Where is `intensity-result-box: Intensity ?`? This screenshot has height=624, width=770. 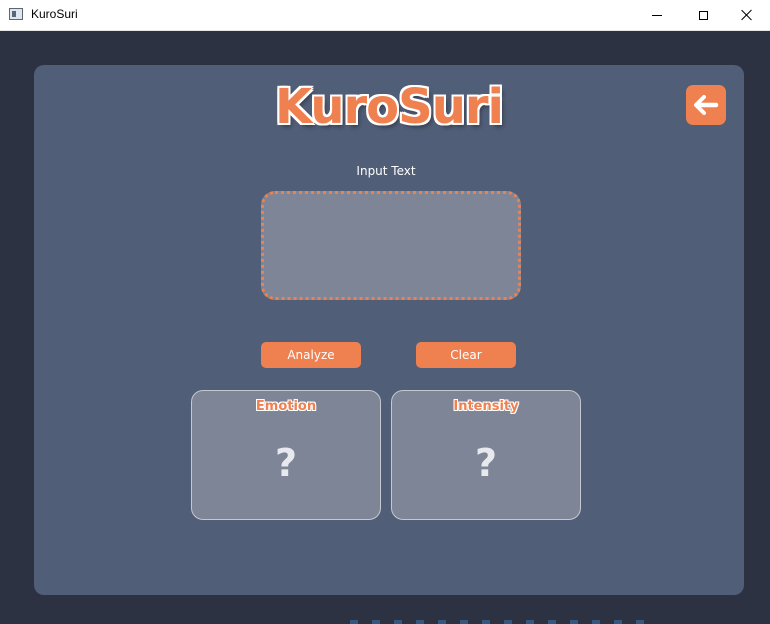 intensity-result-box: Intensity ? is located at coordinates (486, 455).